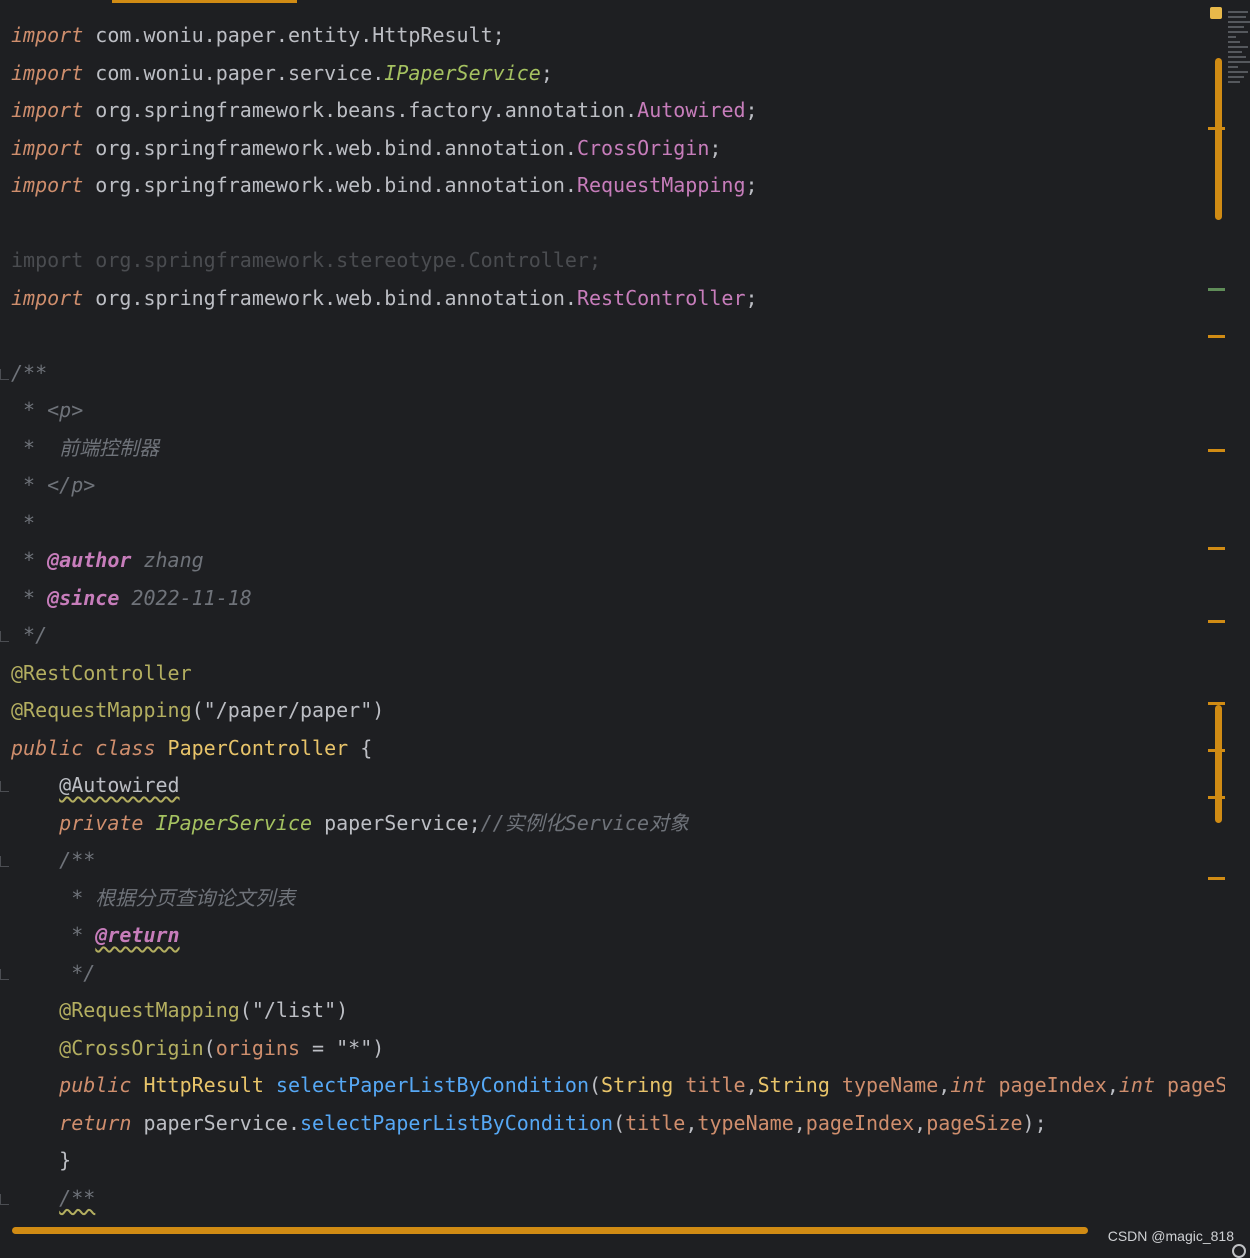  Describe the element at coordinates (89, 560) in the screenshot. I see `code-token: @author` at that location.